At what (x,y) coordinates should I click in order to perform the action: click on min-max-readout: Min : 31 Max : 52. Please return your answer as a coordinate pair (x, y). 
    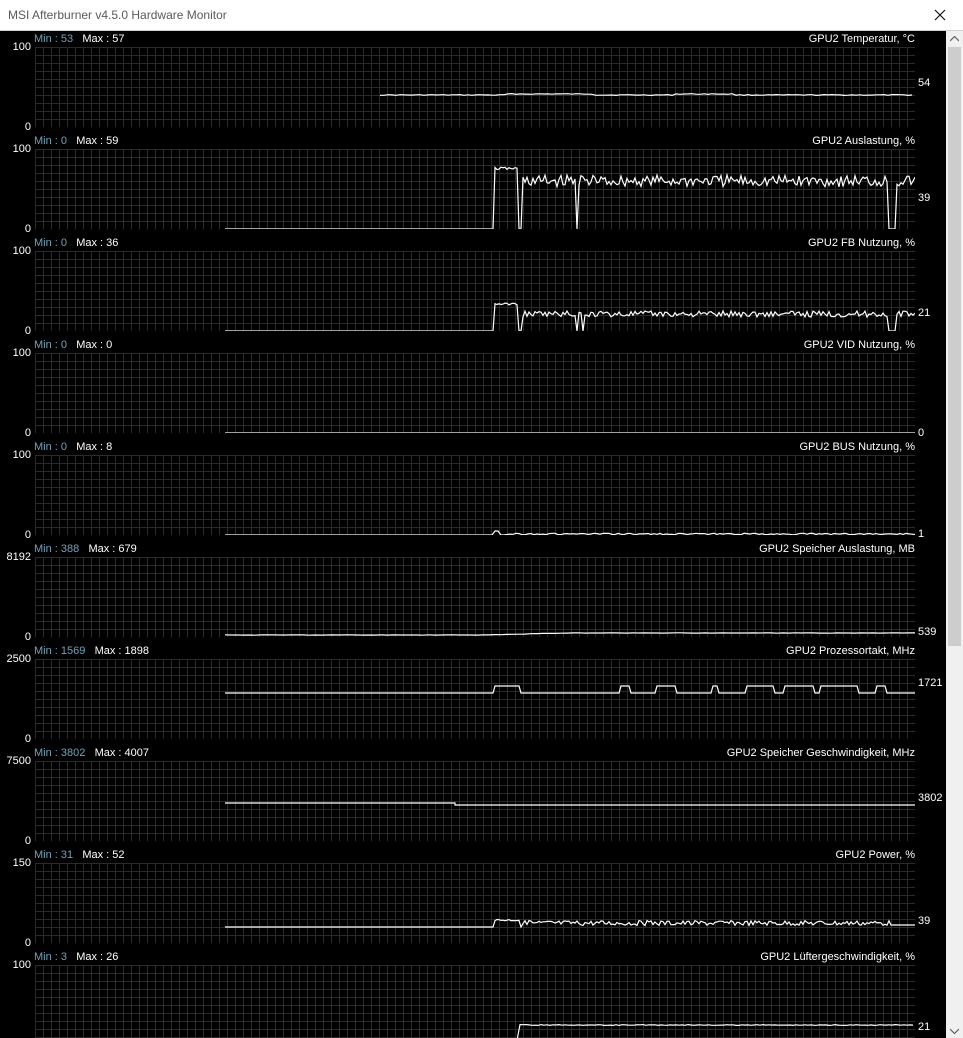
    Looking at the image, I should click on (79, 855).